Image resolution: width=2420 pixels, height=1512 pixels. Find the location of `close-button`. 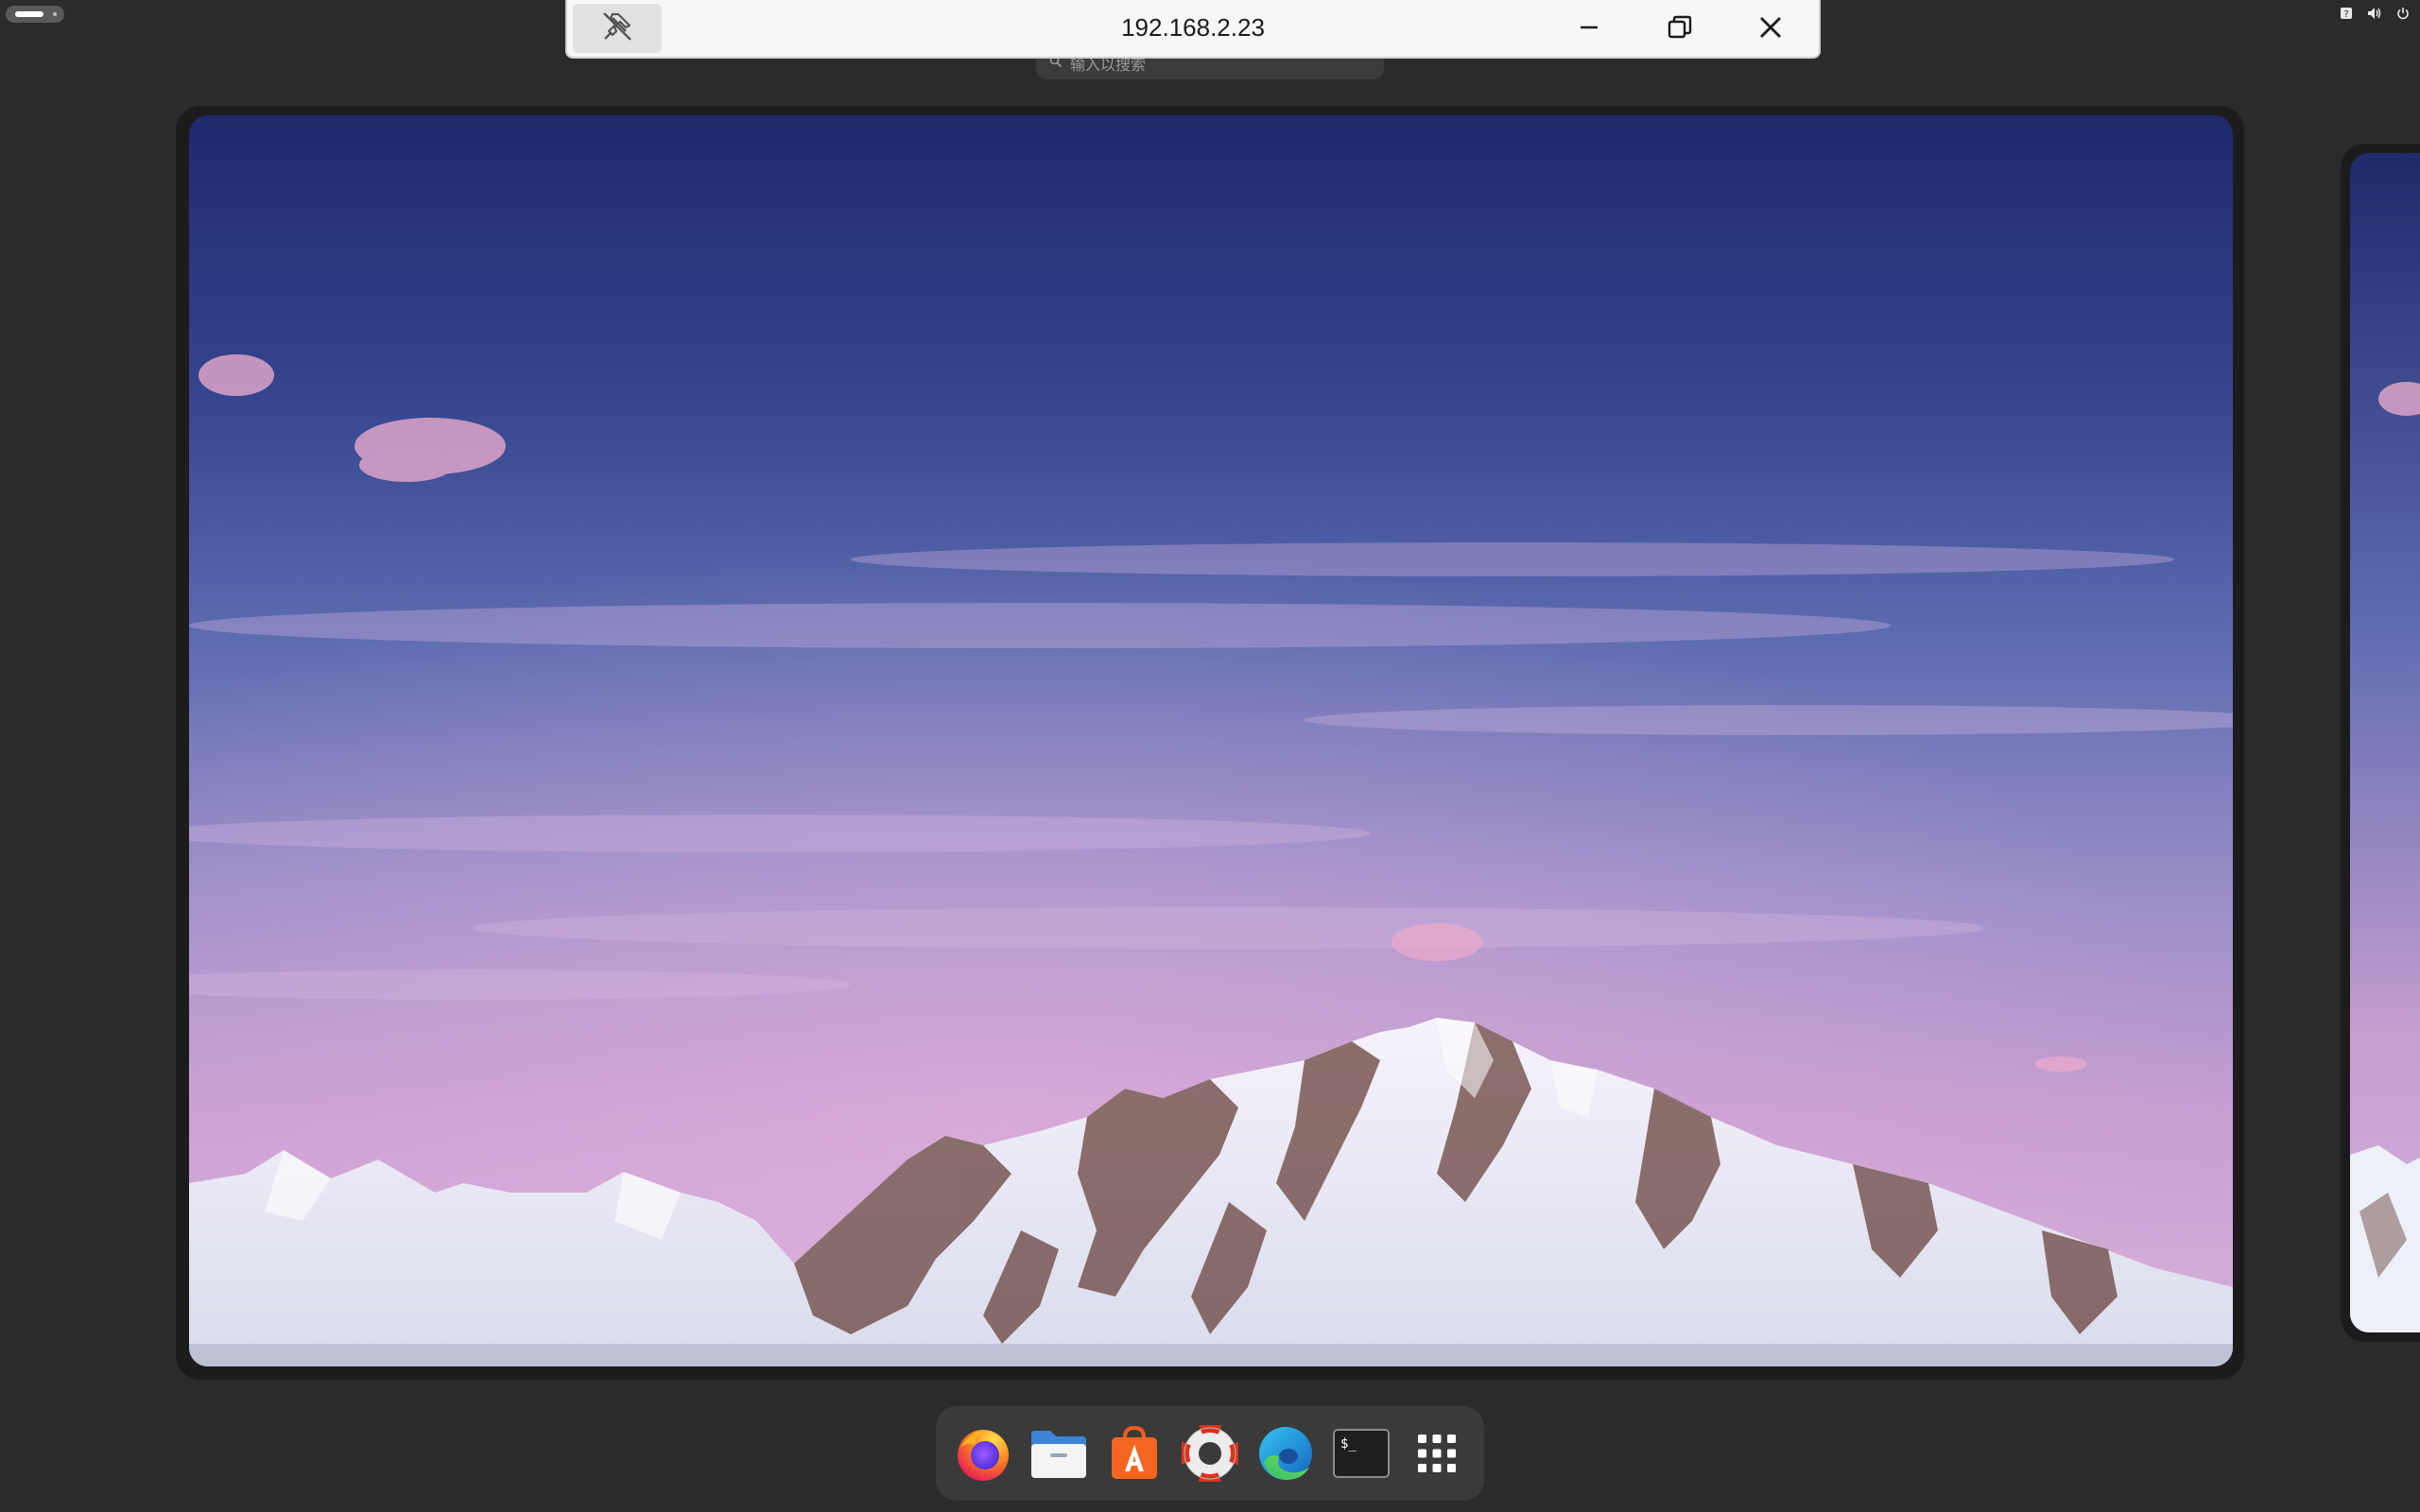

close-button is located at coordinates (1770, 29).